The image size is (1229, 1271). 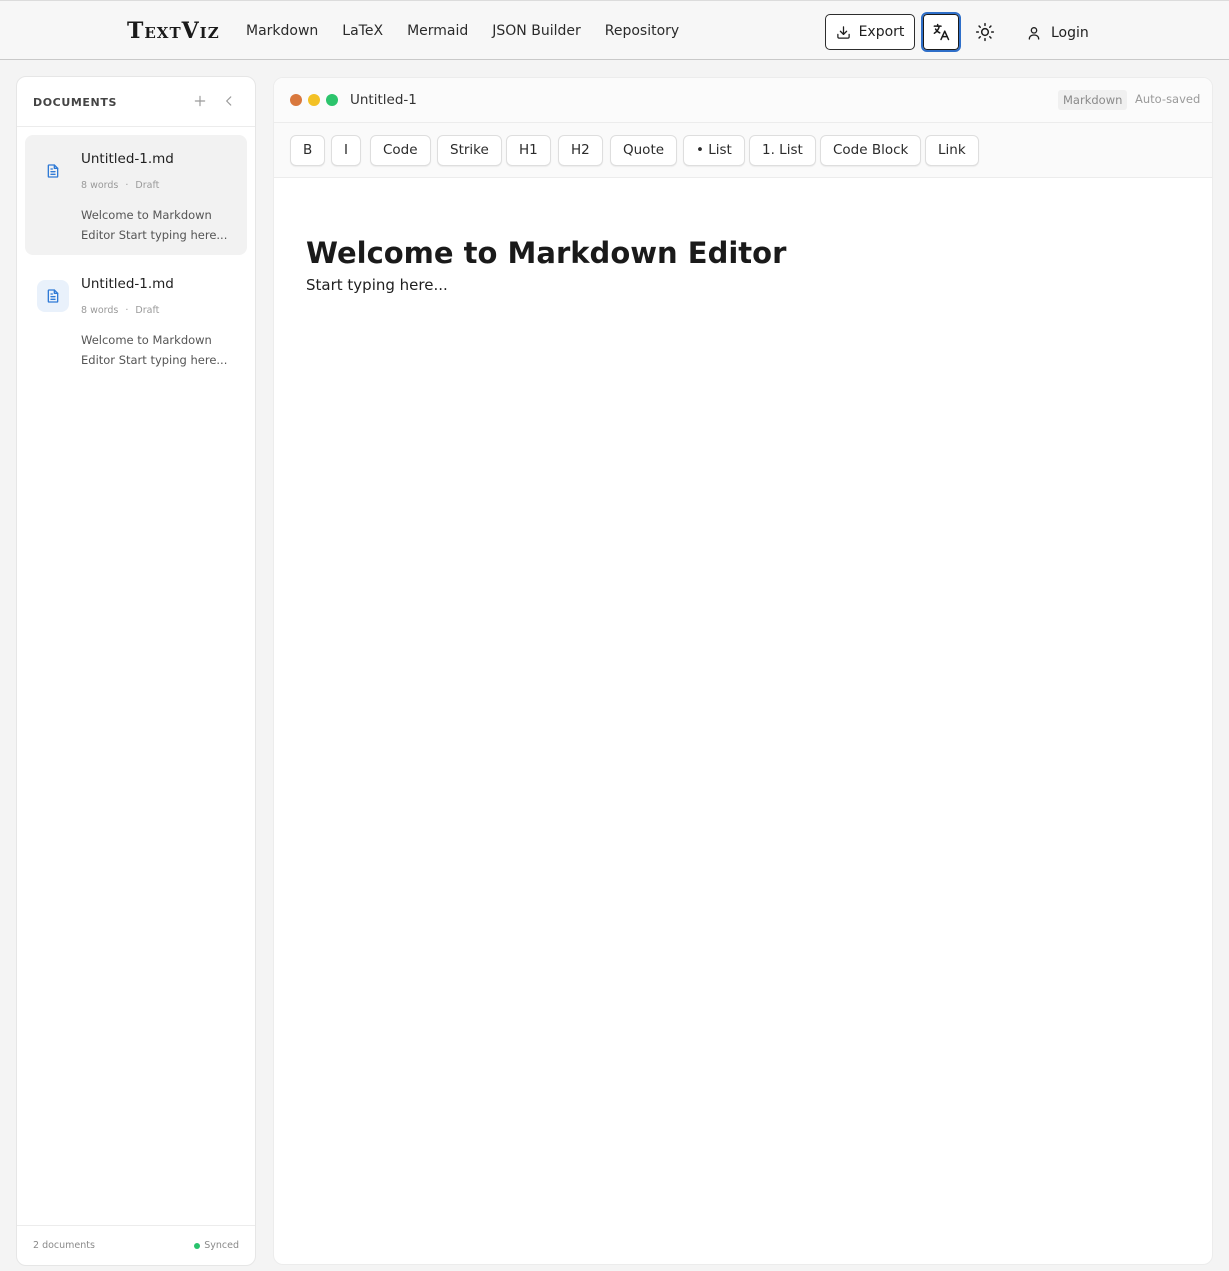 What do you see at coordinates (136, 1245) in the screenshot?
I see `sidebar-footer: 2 documents Synced` at bounding box center [136, 1245].